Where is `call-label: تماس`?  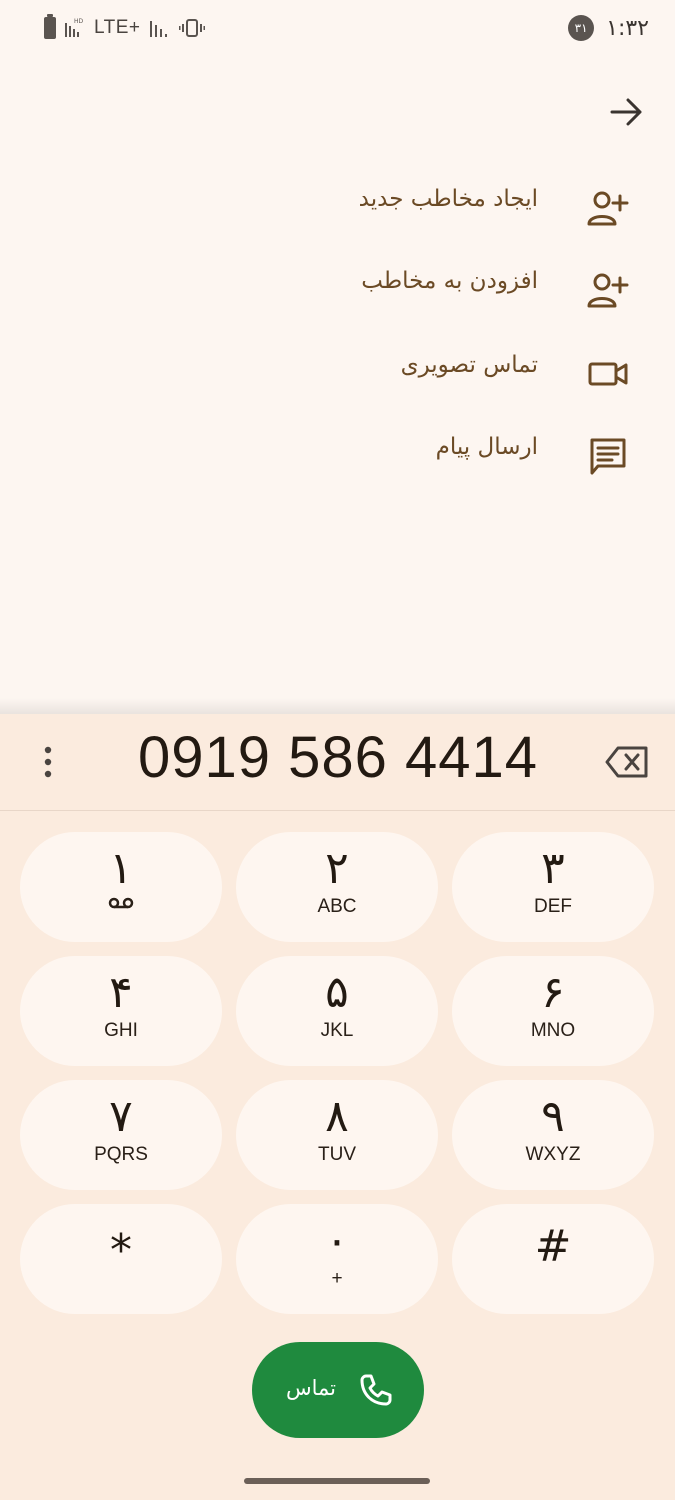 call-label: تماس is located at coordinates (311, 1388).